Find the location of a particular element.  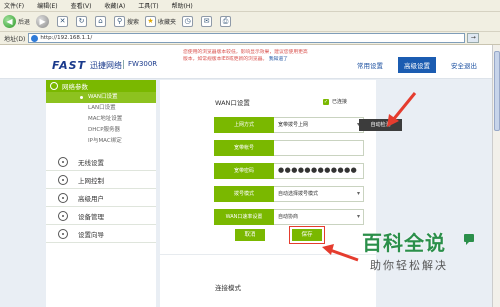

top-nav: 常用设置 高级设置 安全退出 is located at coordinates (421, 65).